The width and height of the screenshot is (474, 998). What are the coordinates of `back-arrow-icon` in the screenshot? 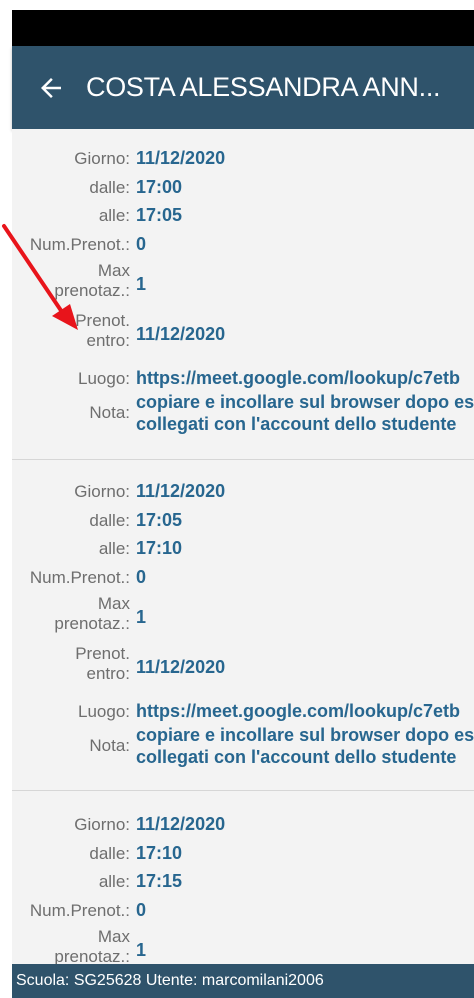 It's located at (51, 88).